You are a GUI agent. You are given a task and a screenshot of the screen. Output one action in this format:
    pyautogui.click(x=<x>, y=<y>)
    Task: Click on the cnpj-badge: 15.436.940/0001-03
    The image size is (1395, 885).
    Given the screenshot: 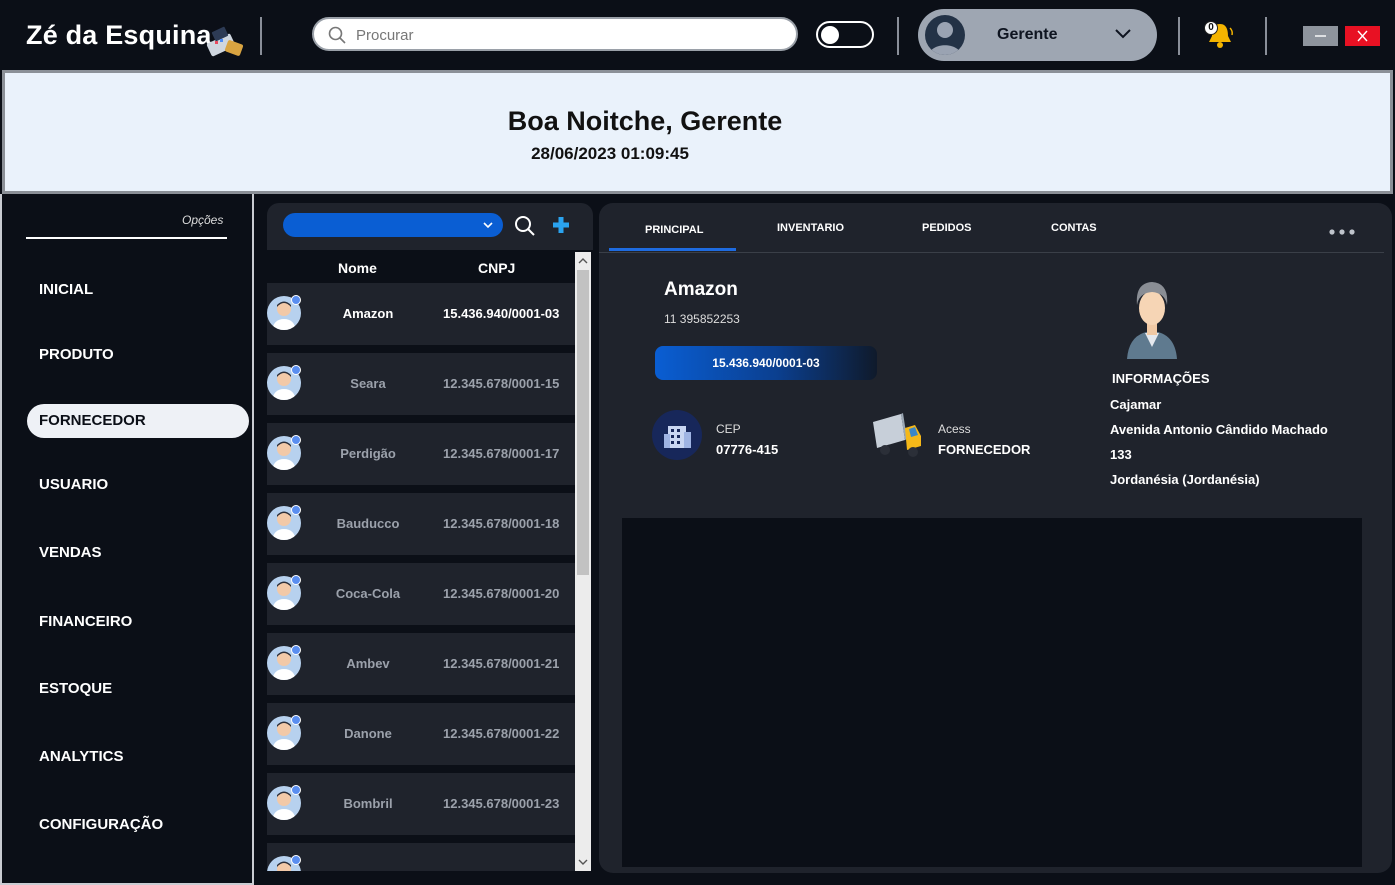 What is the action you would take?
    pyautogui.click(x=766, y=363)
    